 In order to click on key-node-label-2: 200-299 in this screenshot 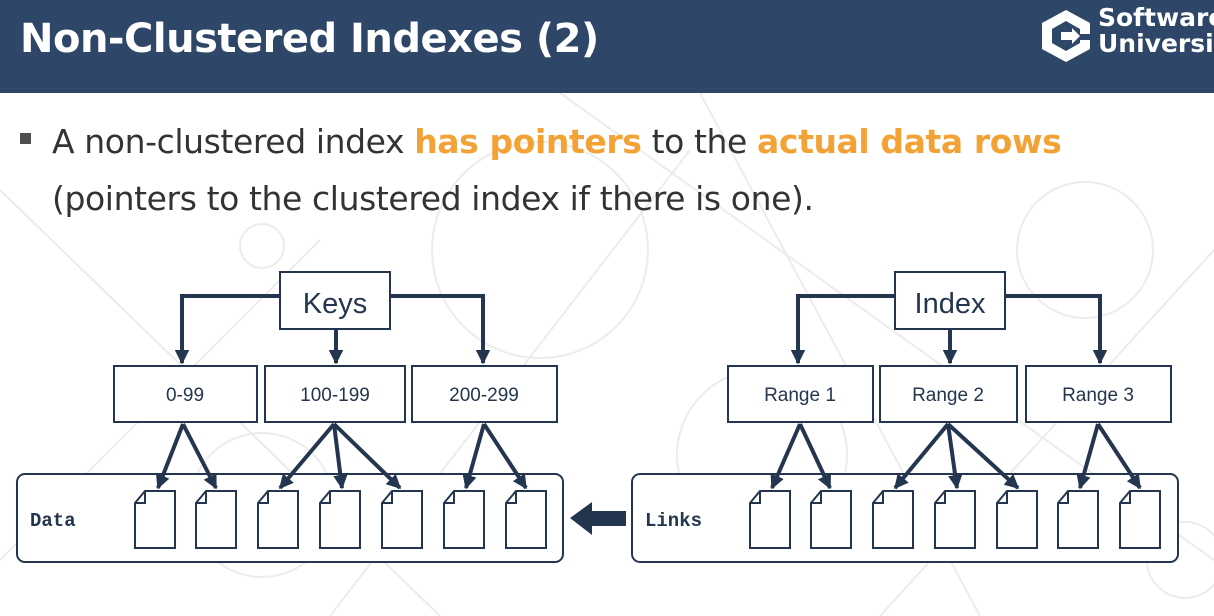, I will do `click(484, 395)`.